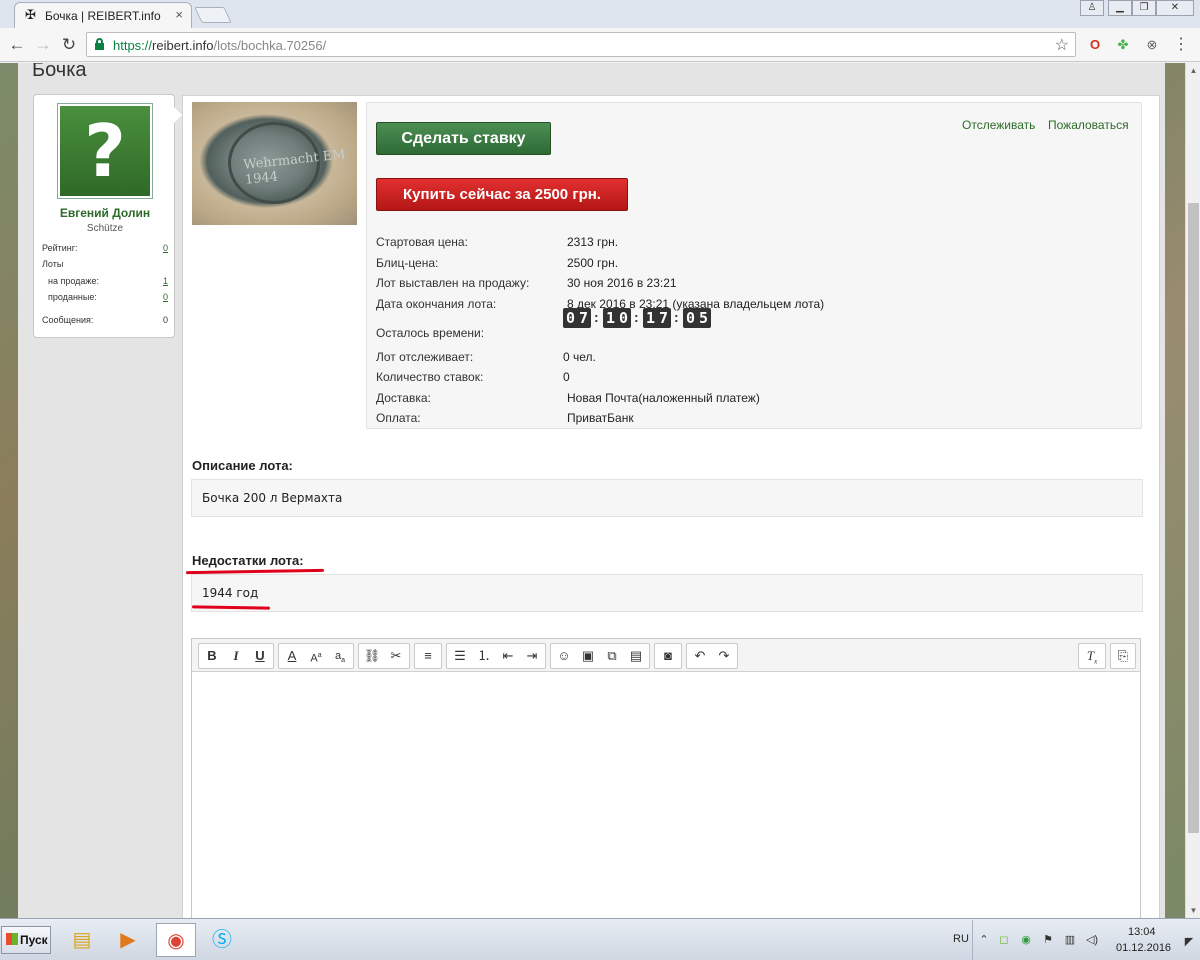 This screenshot has width=1200, height=960. Describe the element at coordinates (26, 940) in the screenshot. I see `start-button: Пуск` at that location.